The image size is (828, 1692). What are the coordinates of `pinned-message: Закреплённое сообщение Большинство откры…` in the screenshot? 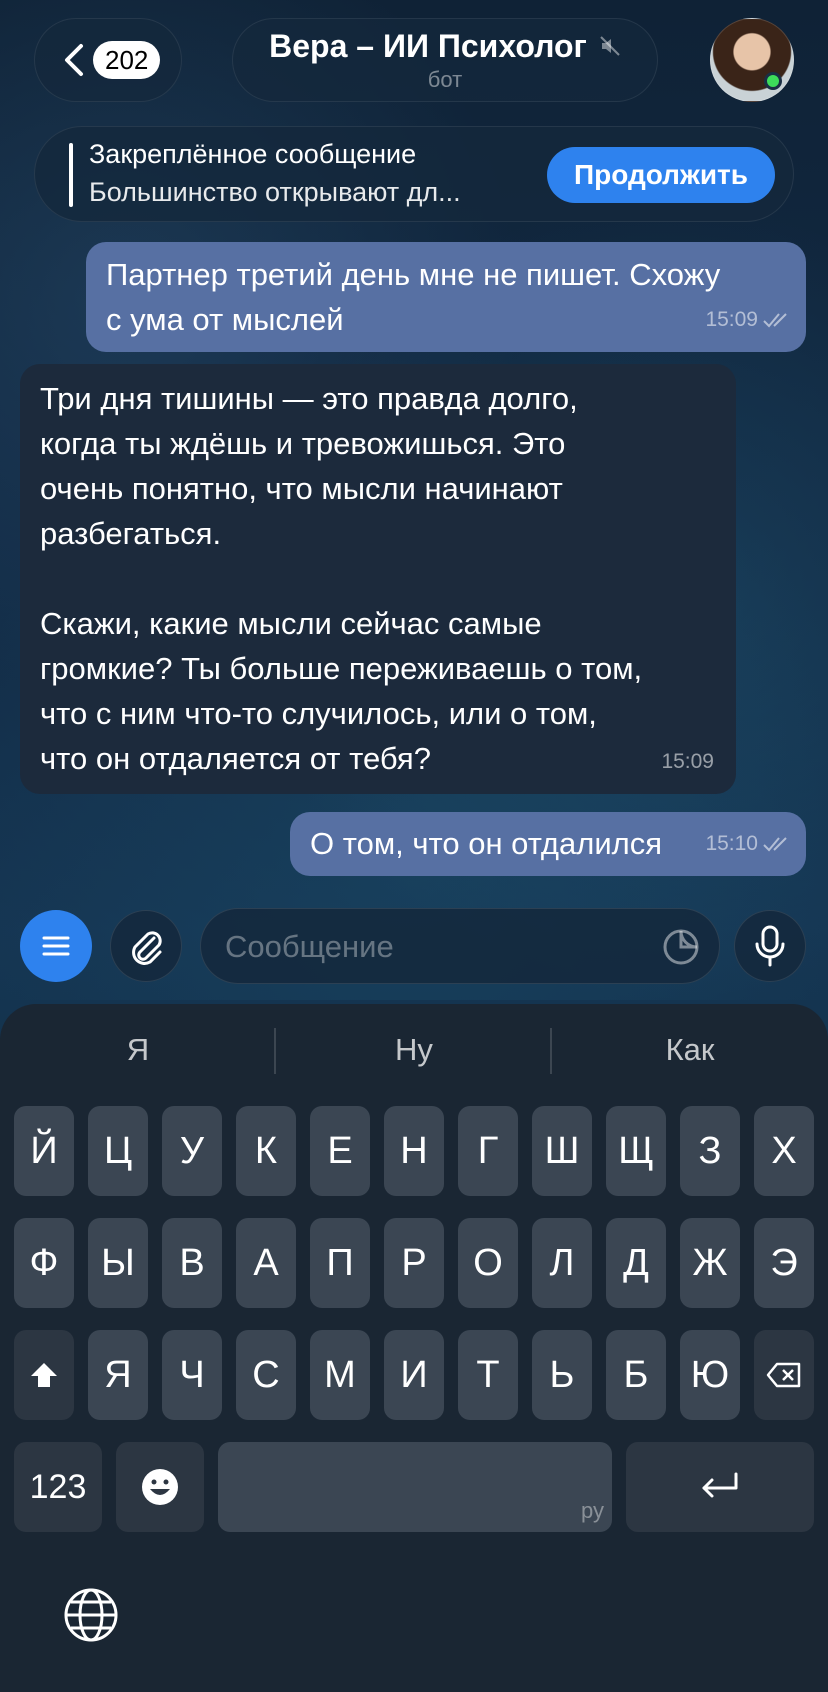 It's located at (414, 174).